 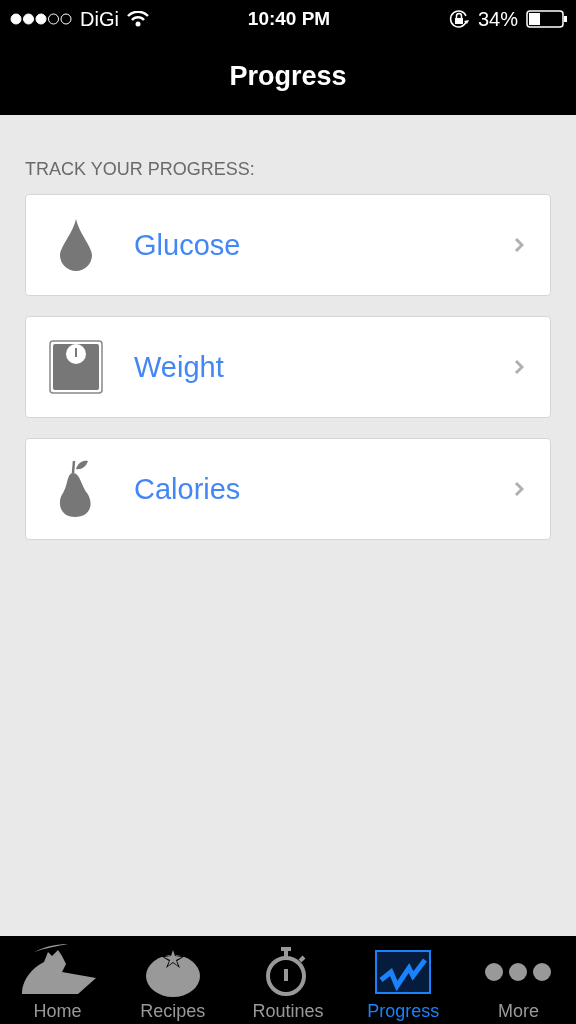 What do you see at coordinates (99, 19) in the screenshot?
I see `carrier-name: DiGi` at bounding box center [99, 19].